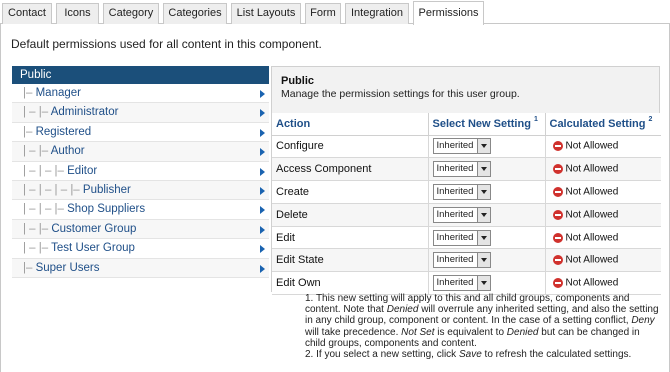 The height and width of the screenshot is (372, 670). Describe the element at coordinates (470, 355) in the screenshot. I see `note-emphasis: Save` at that location.